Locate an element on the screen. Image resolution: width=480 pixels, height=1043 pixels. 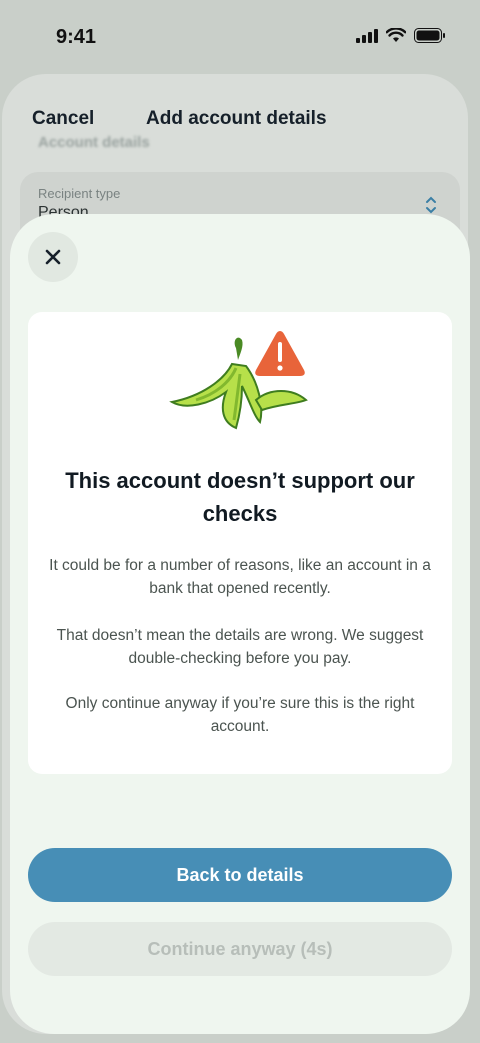
banana-peel-warning-illustration is located at coordinates (238, 380).